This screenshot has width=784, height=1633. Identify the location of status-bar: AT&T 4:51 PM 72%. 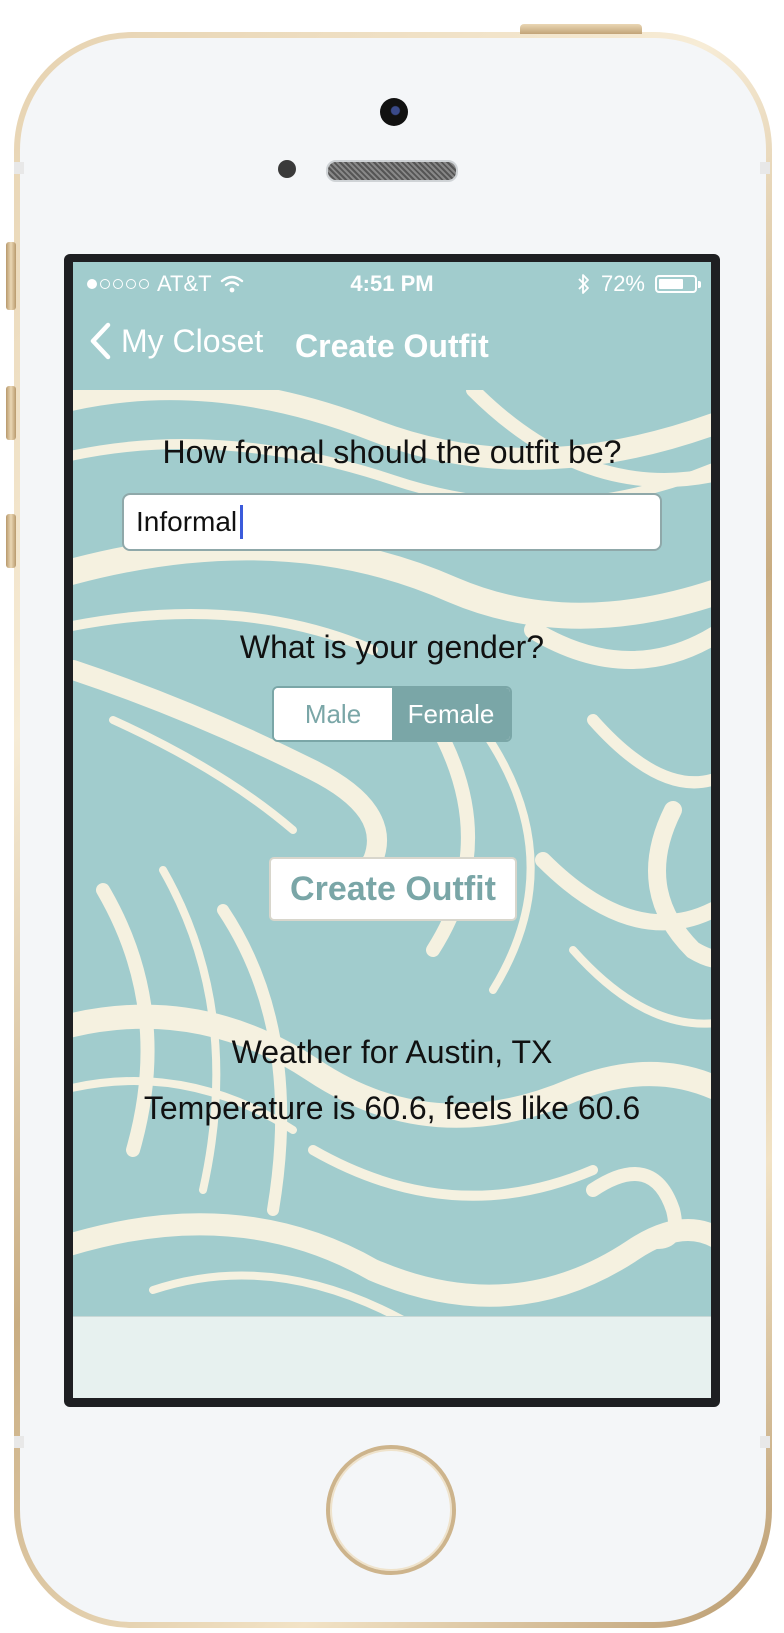
(392, 282).